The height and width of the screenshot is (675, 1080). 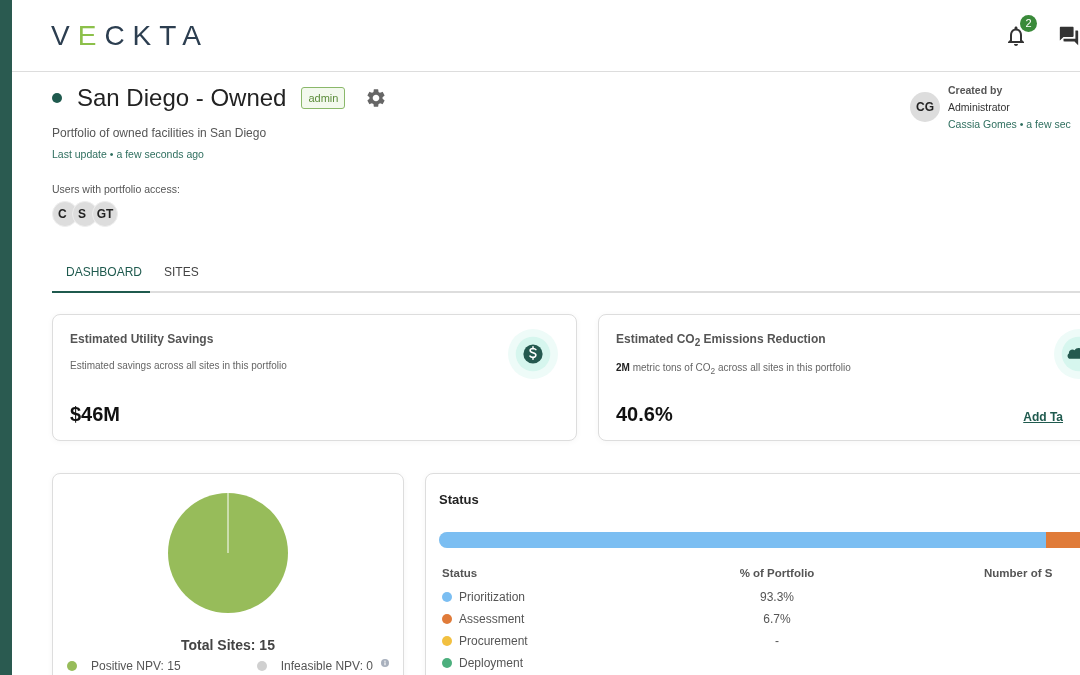 I want to click on notification-badge: 2, so click(x=1028, y=23).